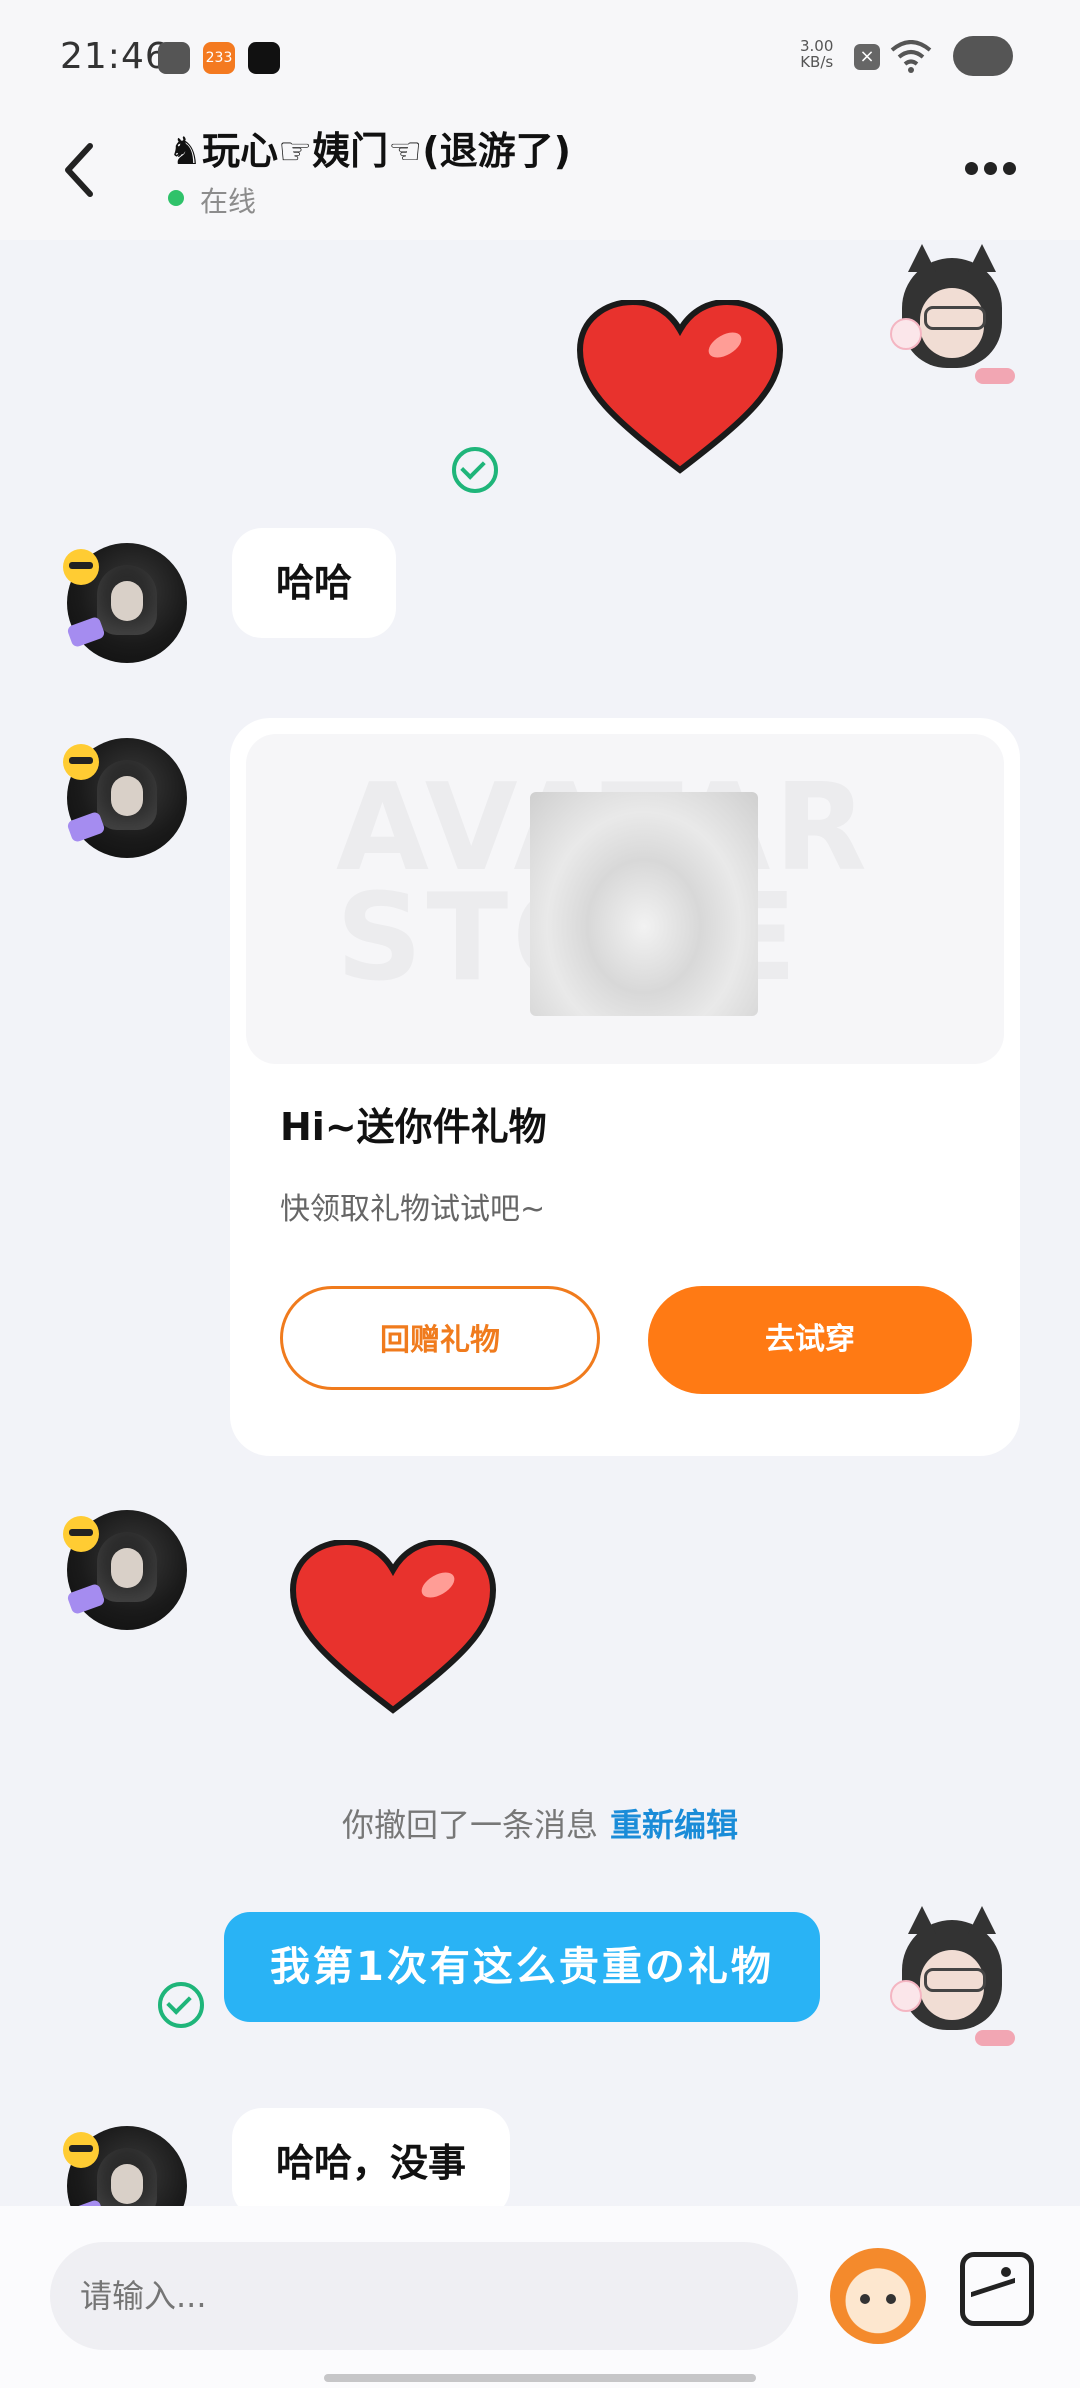 This screenshot has height=2388, width=1080. I want to click on gift-item-image, so click(644, 904).